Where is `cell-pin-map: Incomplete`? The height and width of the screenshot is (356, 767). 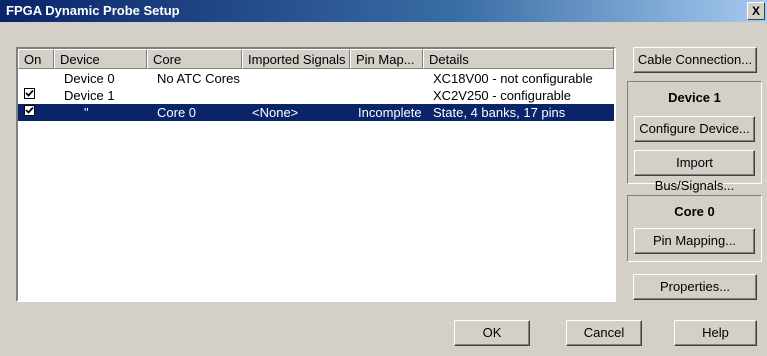
cell-pin-map: Incomplete is located at coordinates (390, 112).